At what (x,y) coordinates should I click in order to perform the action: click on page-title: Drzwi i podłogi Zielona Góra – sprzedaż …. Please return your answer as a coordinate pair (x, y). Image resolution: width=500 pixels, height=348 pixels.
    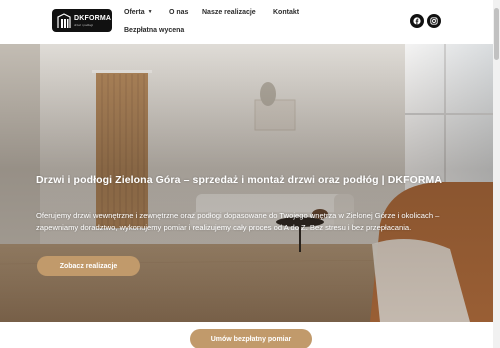
    Looking at the image, I should click on (239, 180).